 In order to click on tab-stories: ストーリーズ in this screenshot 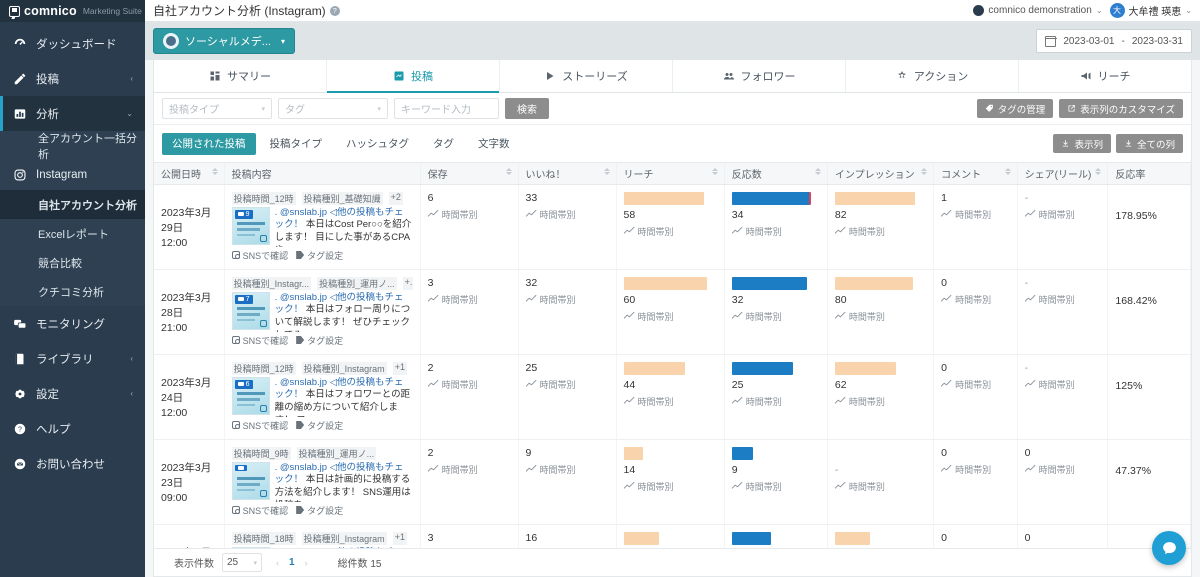, I will do `click(586, 76)`.